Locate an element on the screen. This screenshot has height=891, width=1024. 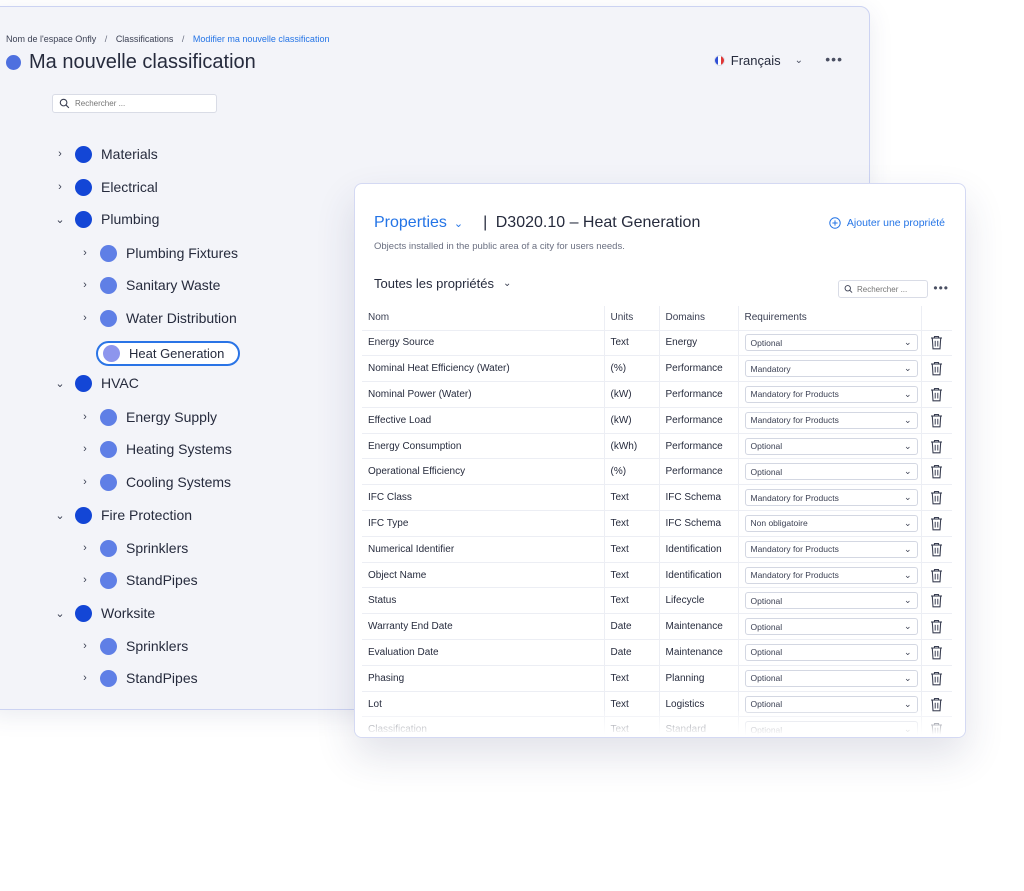
table-row: Evaluation Date Date Maintenance Optional ⌄ is located at coordinates (657, 652).